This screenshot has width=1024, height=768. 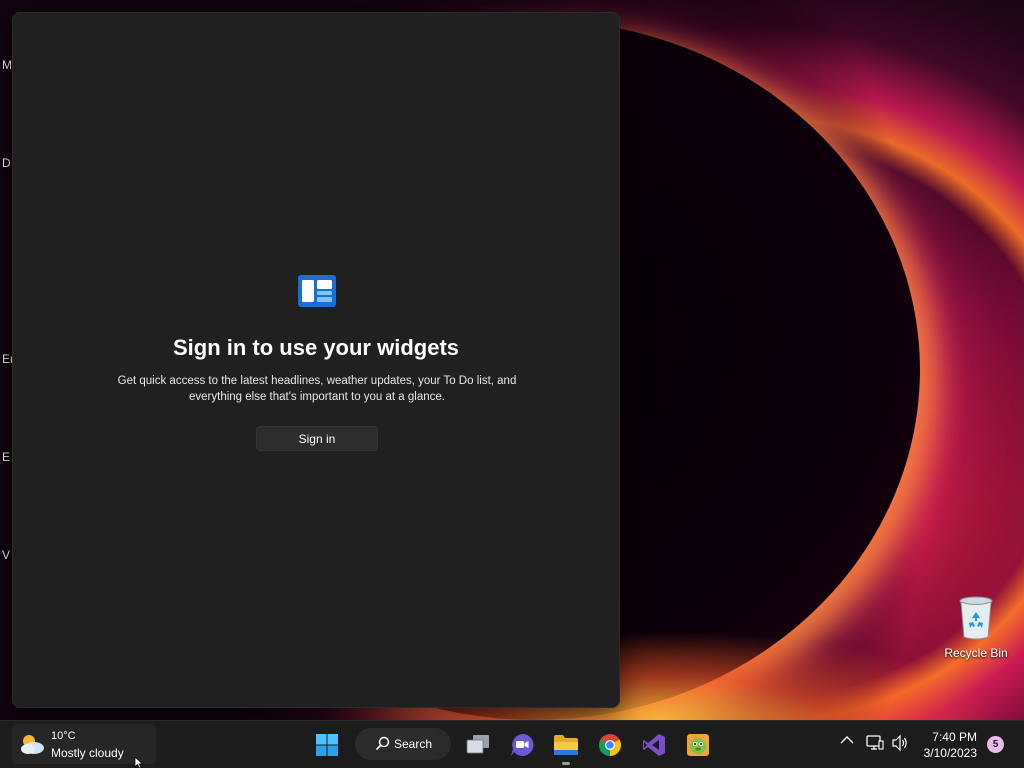 I want to click on start-button, so click(x=327, y=745).